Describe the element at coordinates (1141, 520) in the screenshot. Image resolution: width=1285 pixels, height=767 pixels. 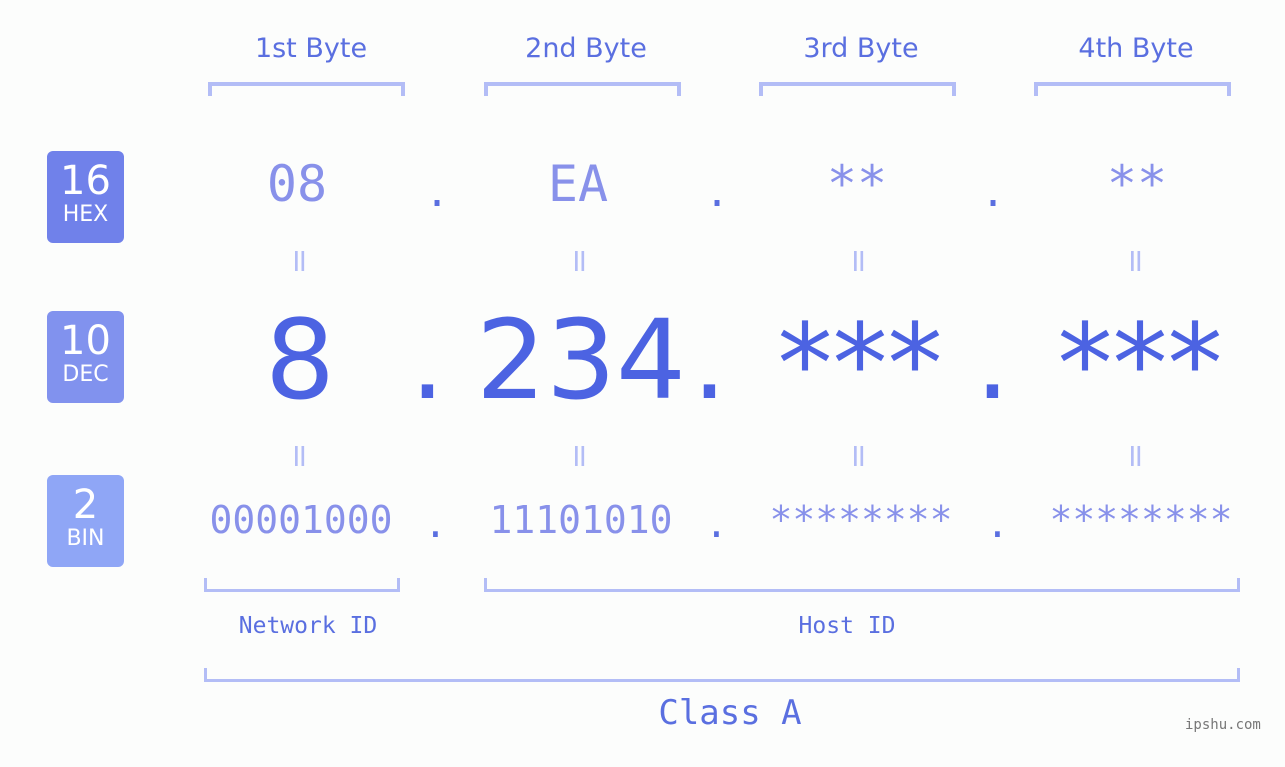
I see `bin-byte-4: ********` at that location.